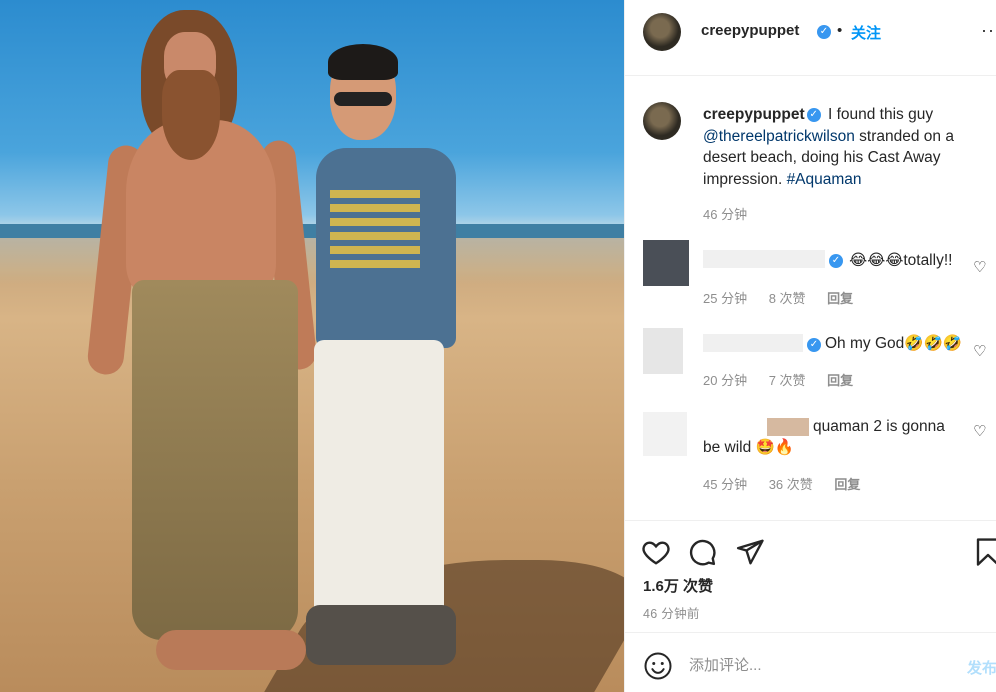 This screenshot has height=692, width=996. What do you see at coordinates (656, 552) in the screenshot?
I see `like-heart-icon` at bounding box center [656, 552].